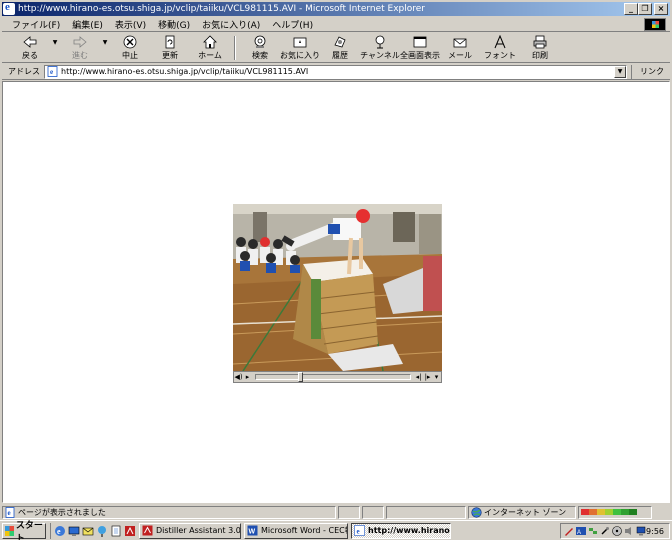  What do you see at coordinates (30, 55) in the screenshot?
I see `back-label: 戻る` at bounding box center [30, 55].